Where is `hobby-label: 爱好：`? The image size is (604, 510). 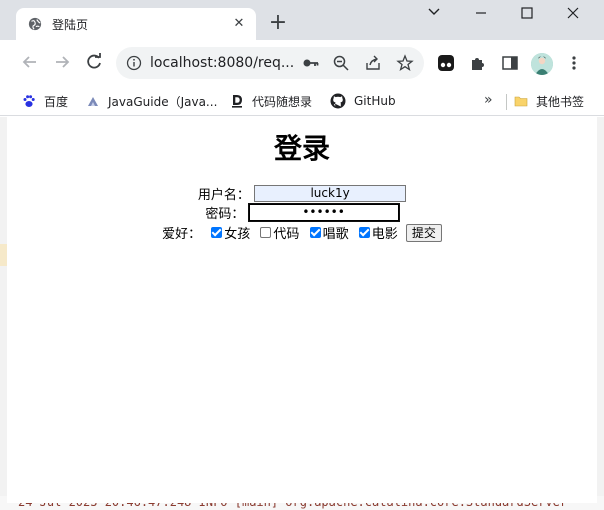
hobby-label: 爱好： is located at coordinates (182, 234).